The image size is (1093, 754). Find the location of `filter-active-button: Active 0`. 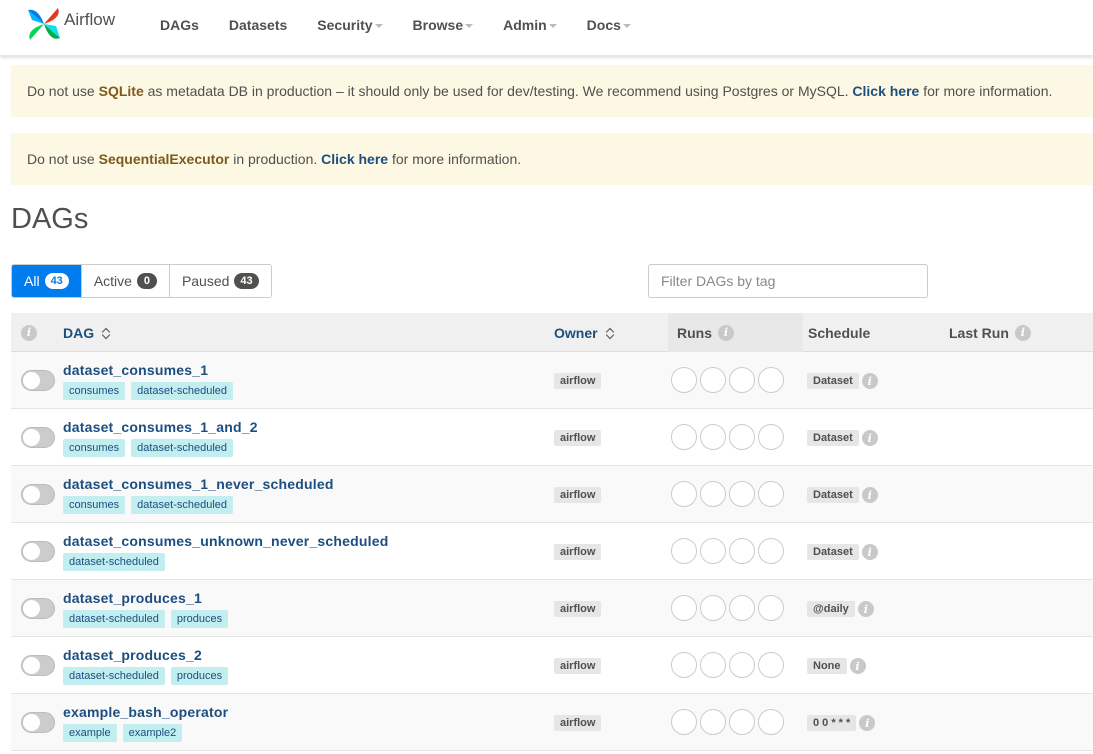

filter-active-button: Active 0 is located at coordinates (125, 281).